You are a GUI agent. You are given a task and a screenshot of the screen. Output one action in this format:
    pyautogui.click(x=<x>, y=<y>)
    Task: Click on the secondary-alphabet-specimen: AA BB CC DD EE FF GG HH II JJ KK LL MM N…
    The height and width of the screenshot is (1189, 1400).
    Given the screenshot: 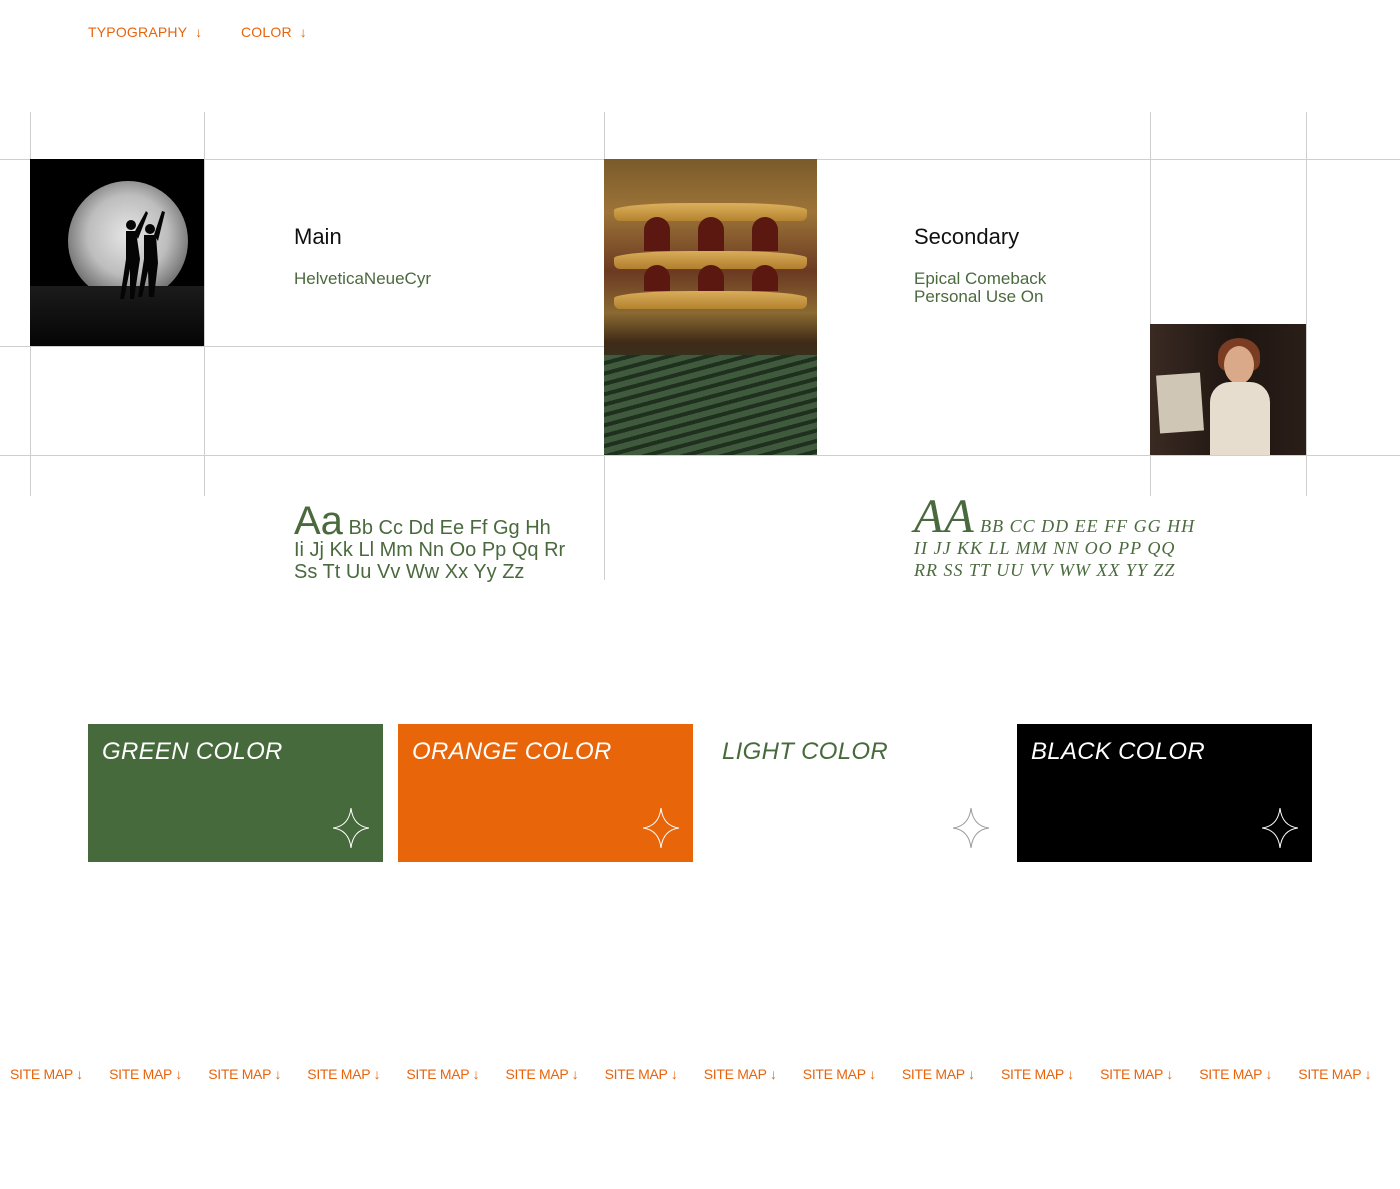 What is the action you would take?
    pyautogui.click(x=1055, y=537)
    